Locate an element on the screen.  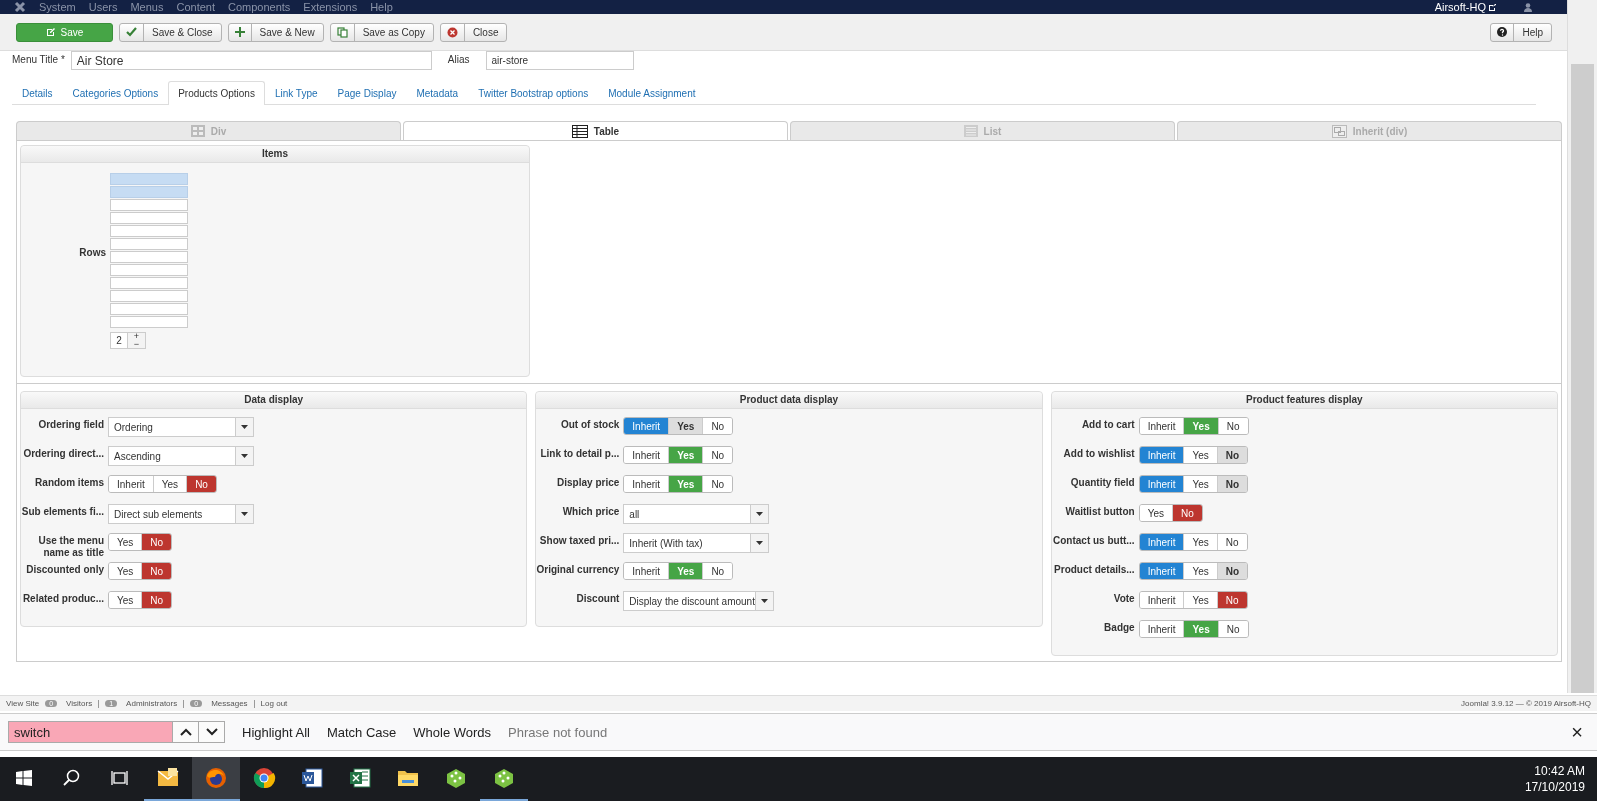
logout-link: Log out is located at coordinates (274, 703).